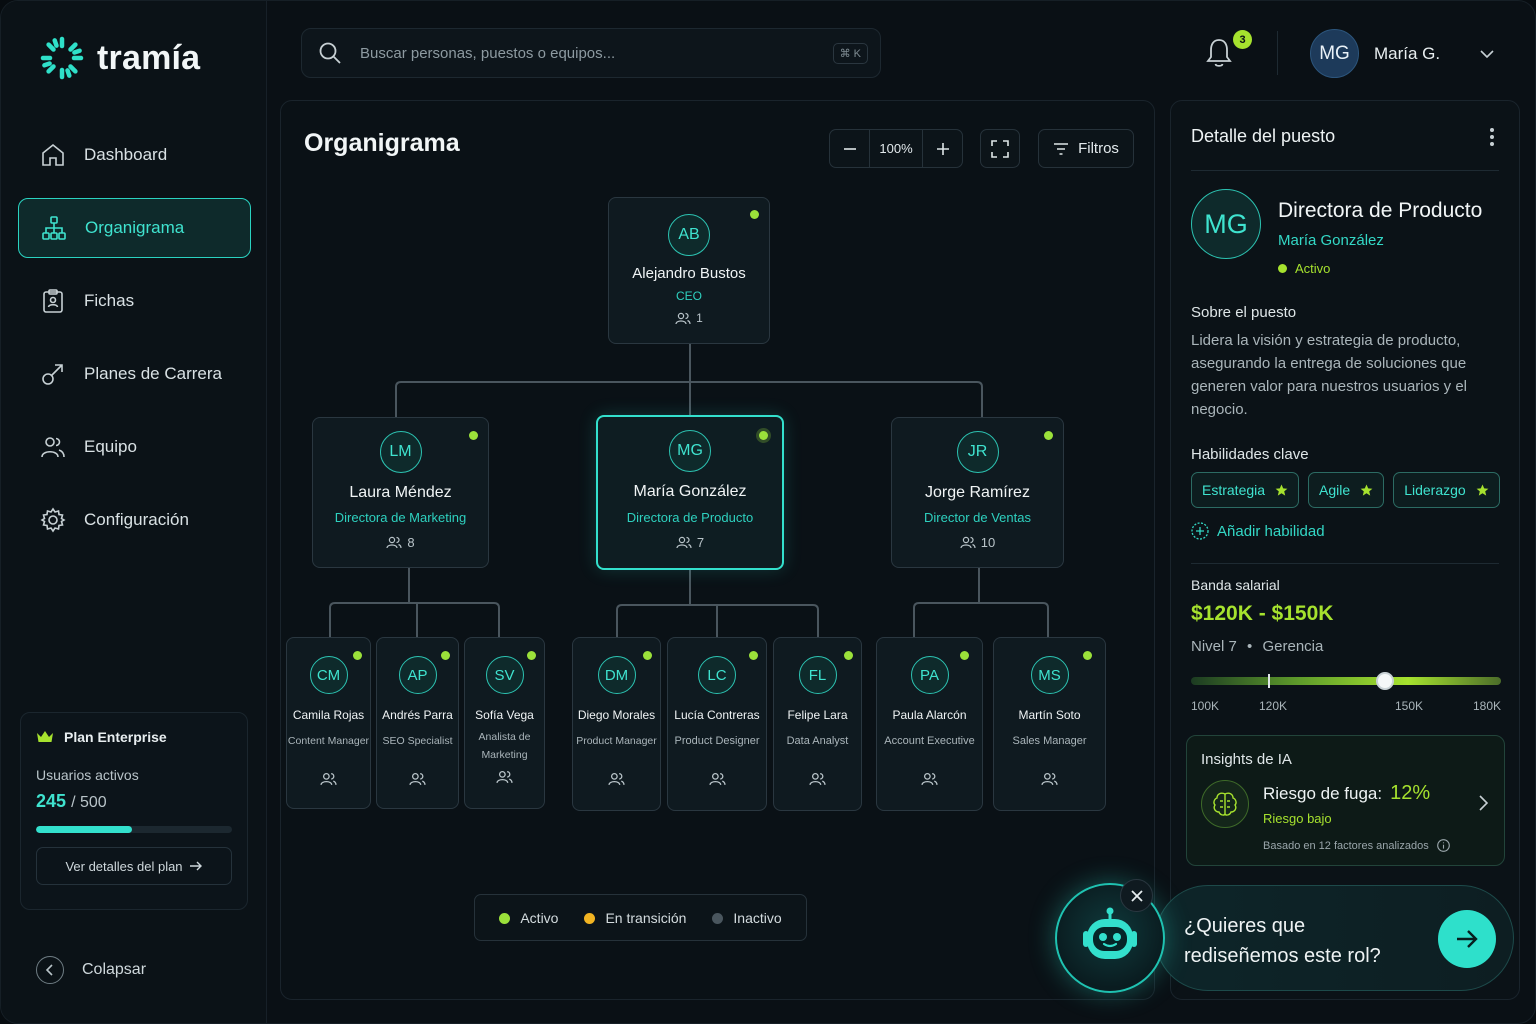 The image size is (1536, 1024). What do you see at coordinates (1443, 845) in the screenshot?
I see `info-icon` at bounding box center [1443, 845].